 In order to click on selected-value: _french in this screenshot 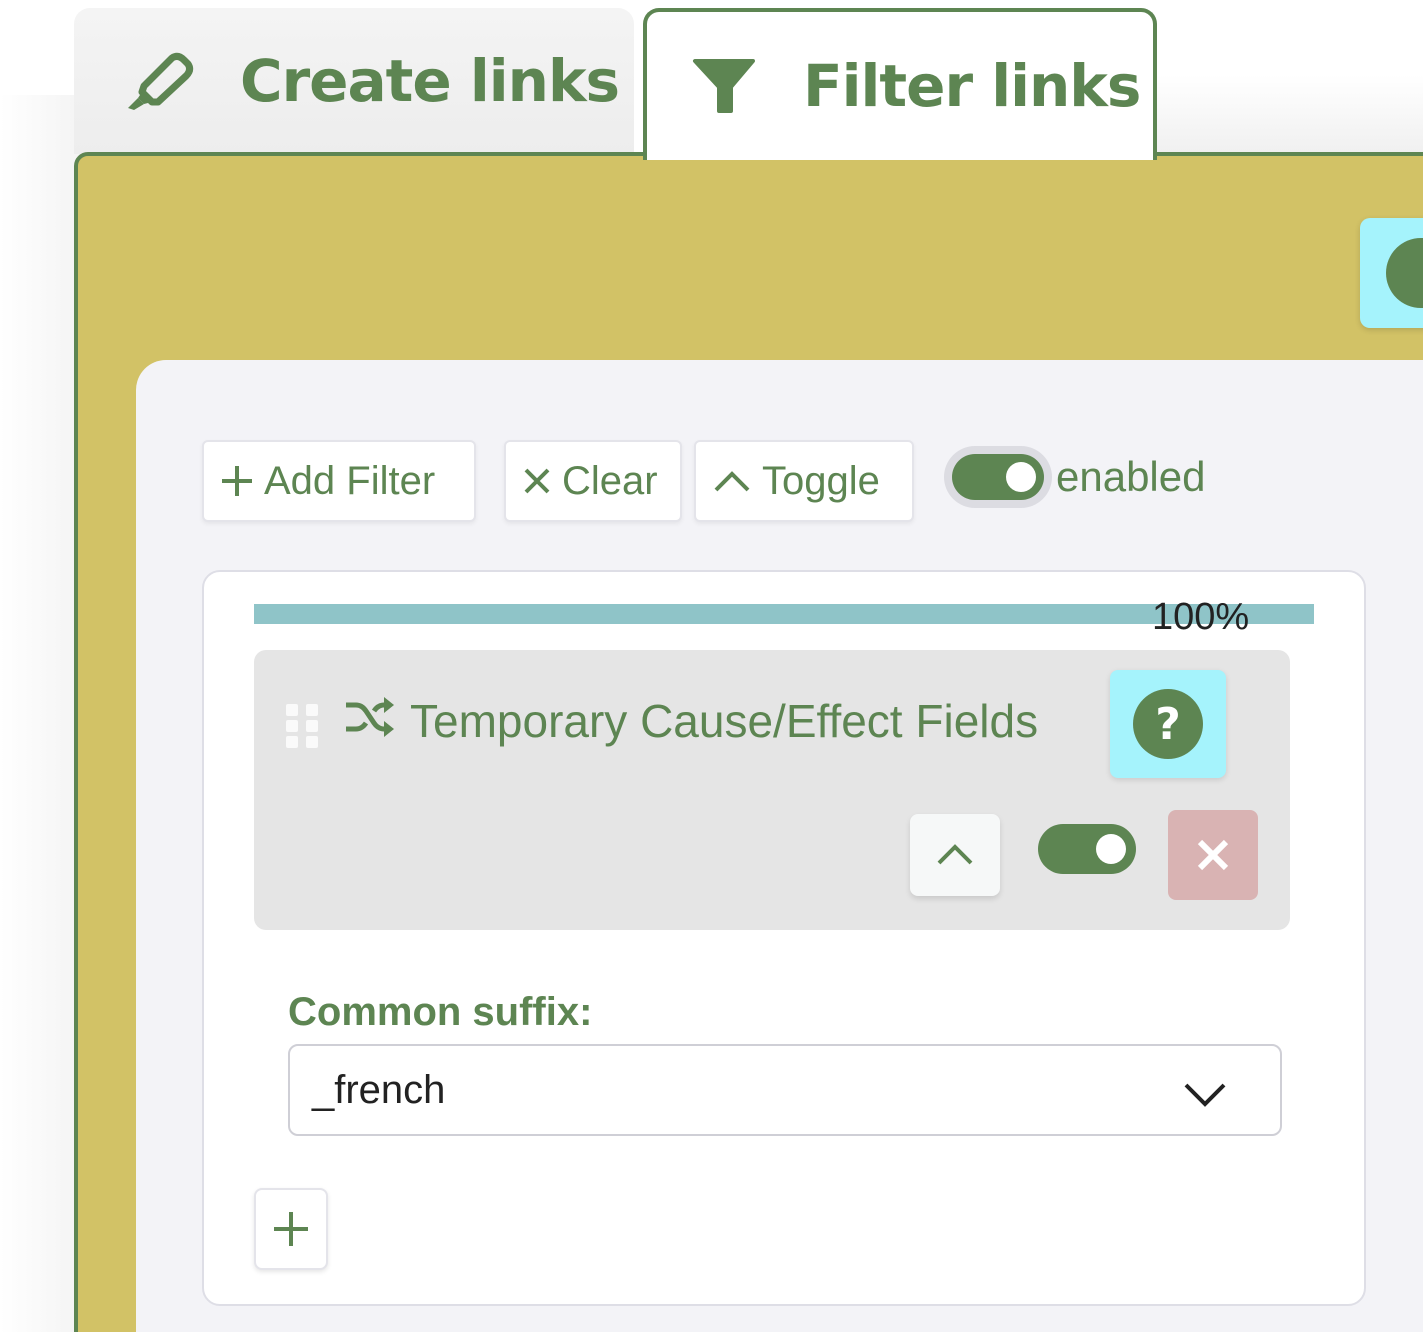, I will do `click(379, 1089)`.